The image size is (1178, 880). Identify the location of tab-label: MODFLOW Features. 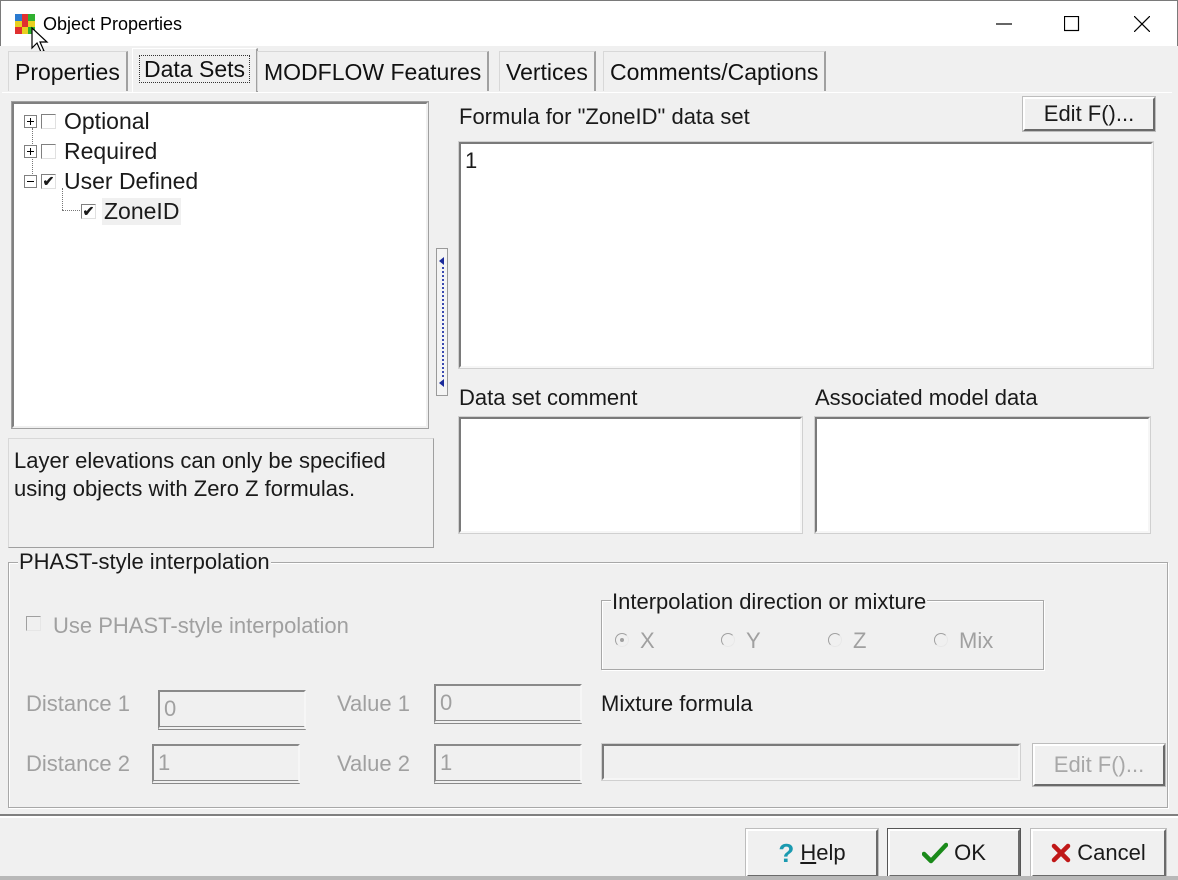
(373, 72).